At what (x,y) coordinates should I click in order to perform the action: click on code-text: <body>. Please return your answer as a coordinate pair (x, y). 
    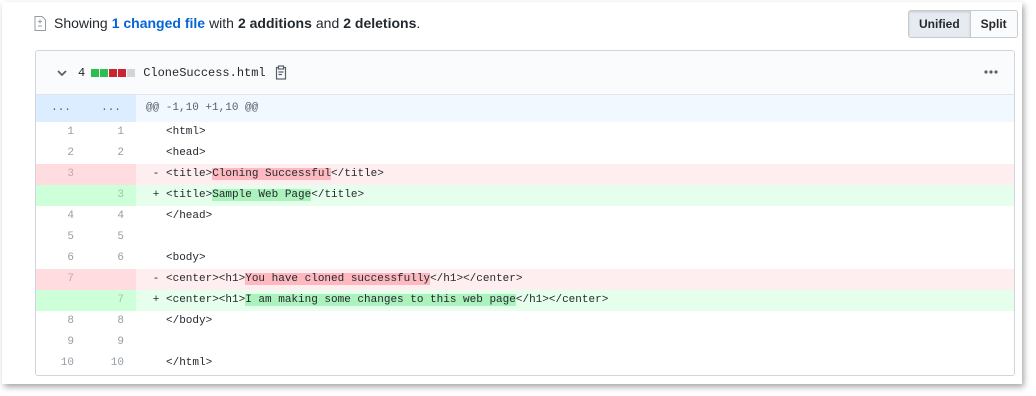
    Looking at the image, I should click on (186, 258).